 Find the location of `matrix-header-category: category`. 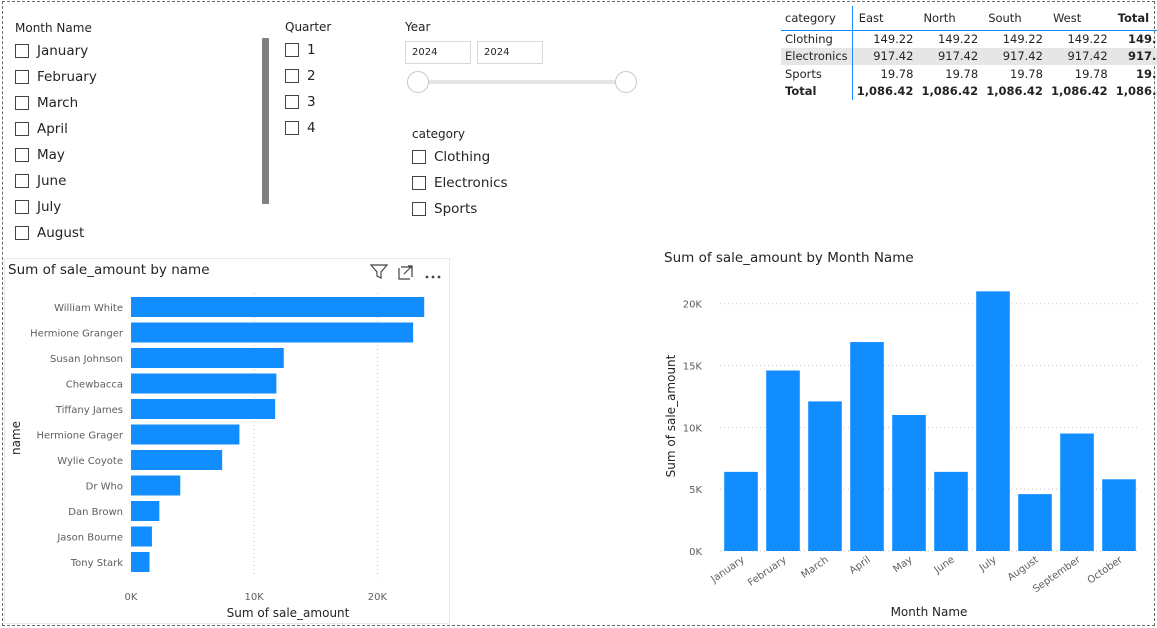

matrix-header-category: category is located at coordinates (817, 18).